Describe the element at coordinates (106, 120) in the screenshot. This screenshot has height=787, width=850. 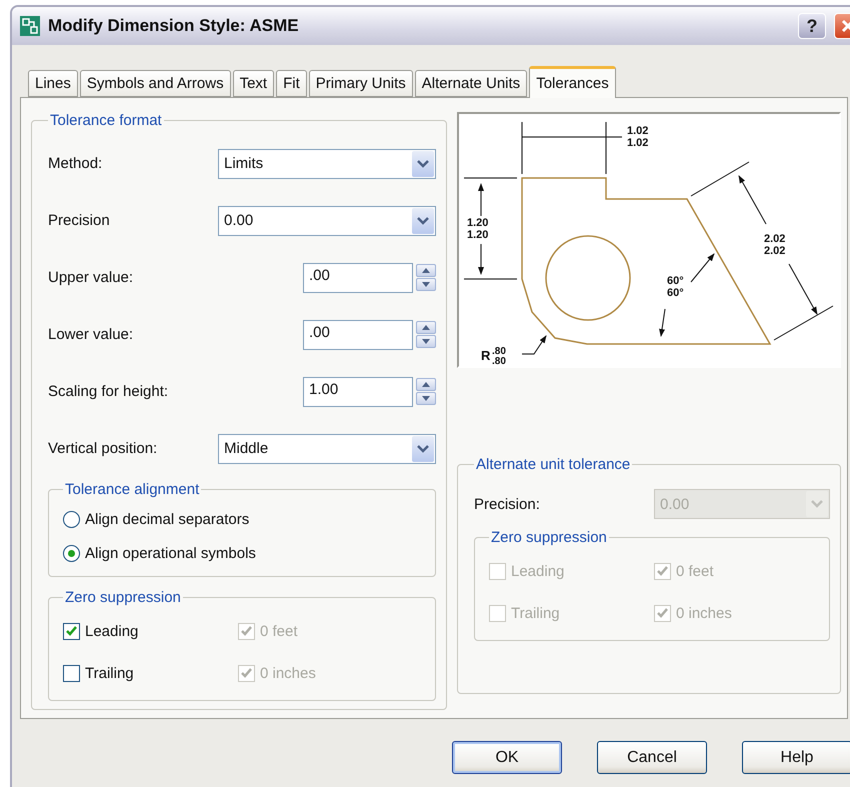
I see `group-title: Tolerance format` at that location.